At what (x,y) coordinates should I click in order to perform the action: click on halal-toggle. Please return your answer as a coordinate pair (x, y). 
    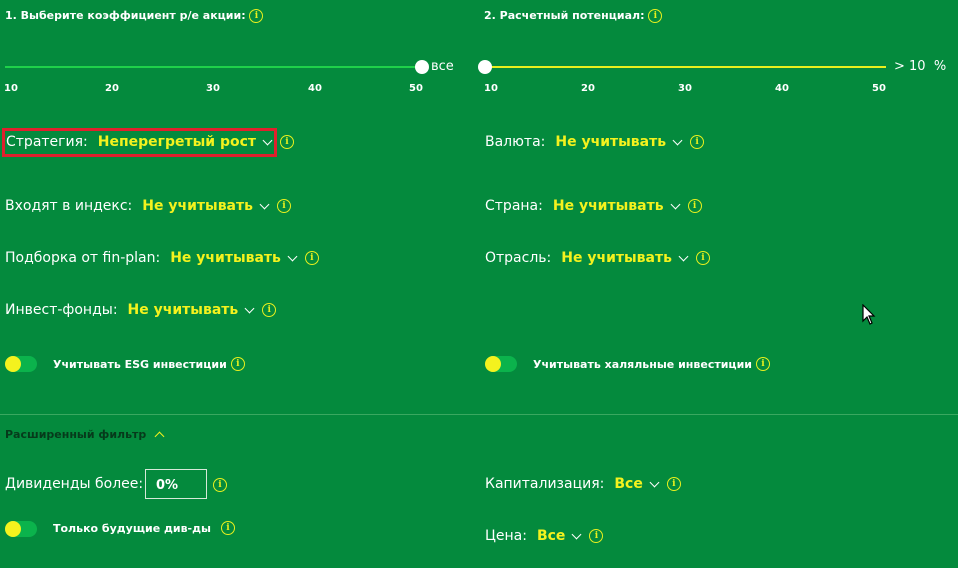
    Looking at the image, I should click on (501, 364).